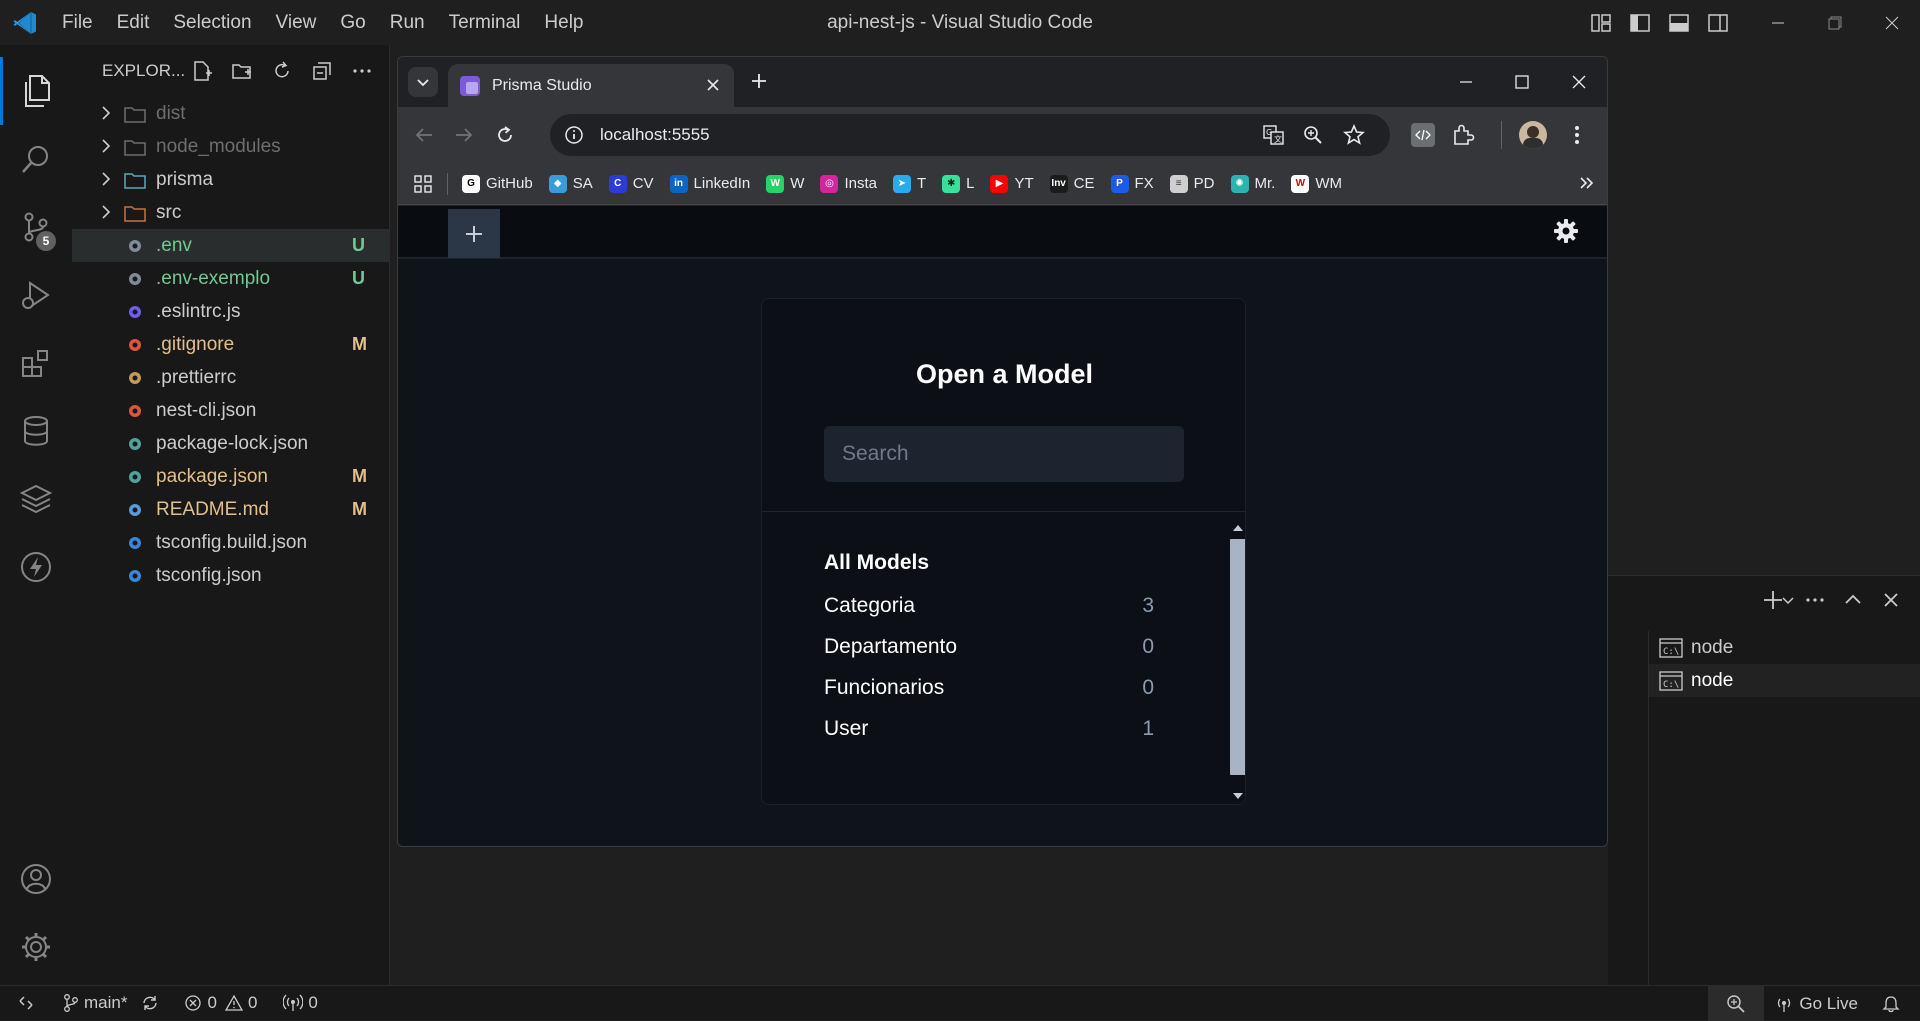 Image resolution: width=1920 pixels, height=1021 pixels. Describe the element at coordinates (1012, 183) in the screenshot. I see `bookmark-item: ▶ YT` at that location.